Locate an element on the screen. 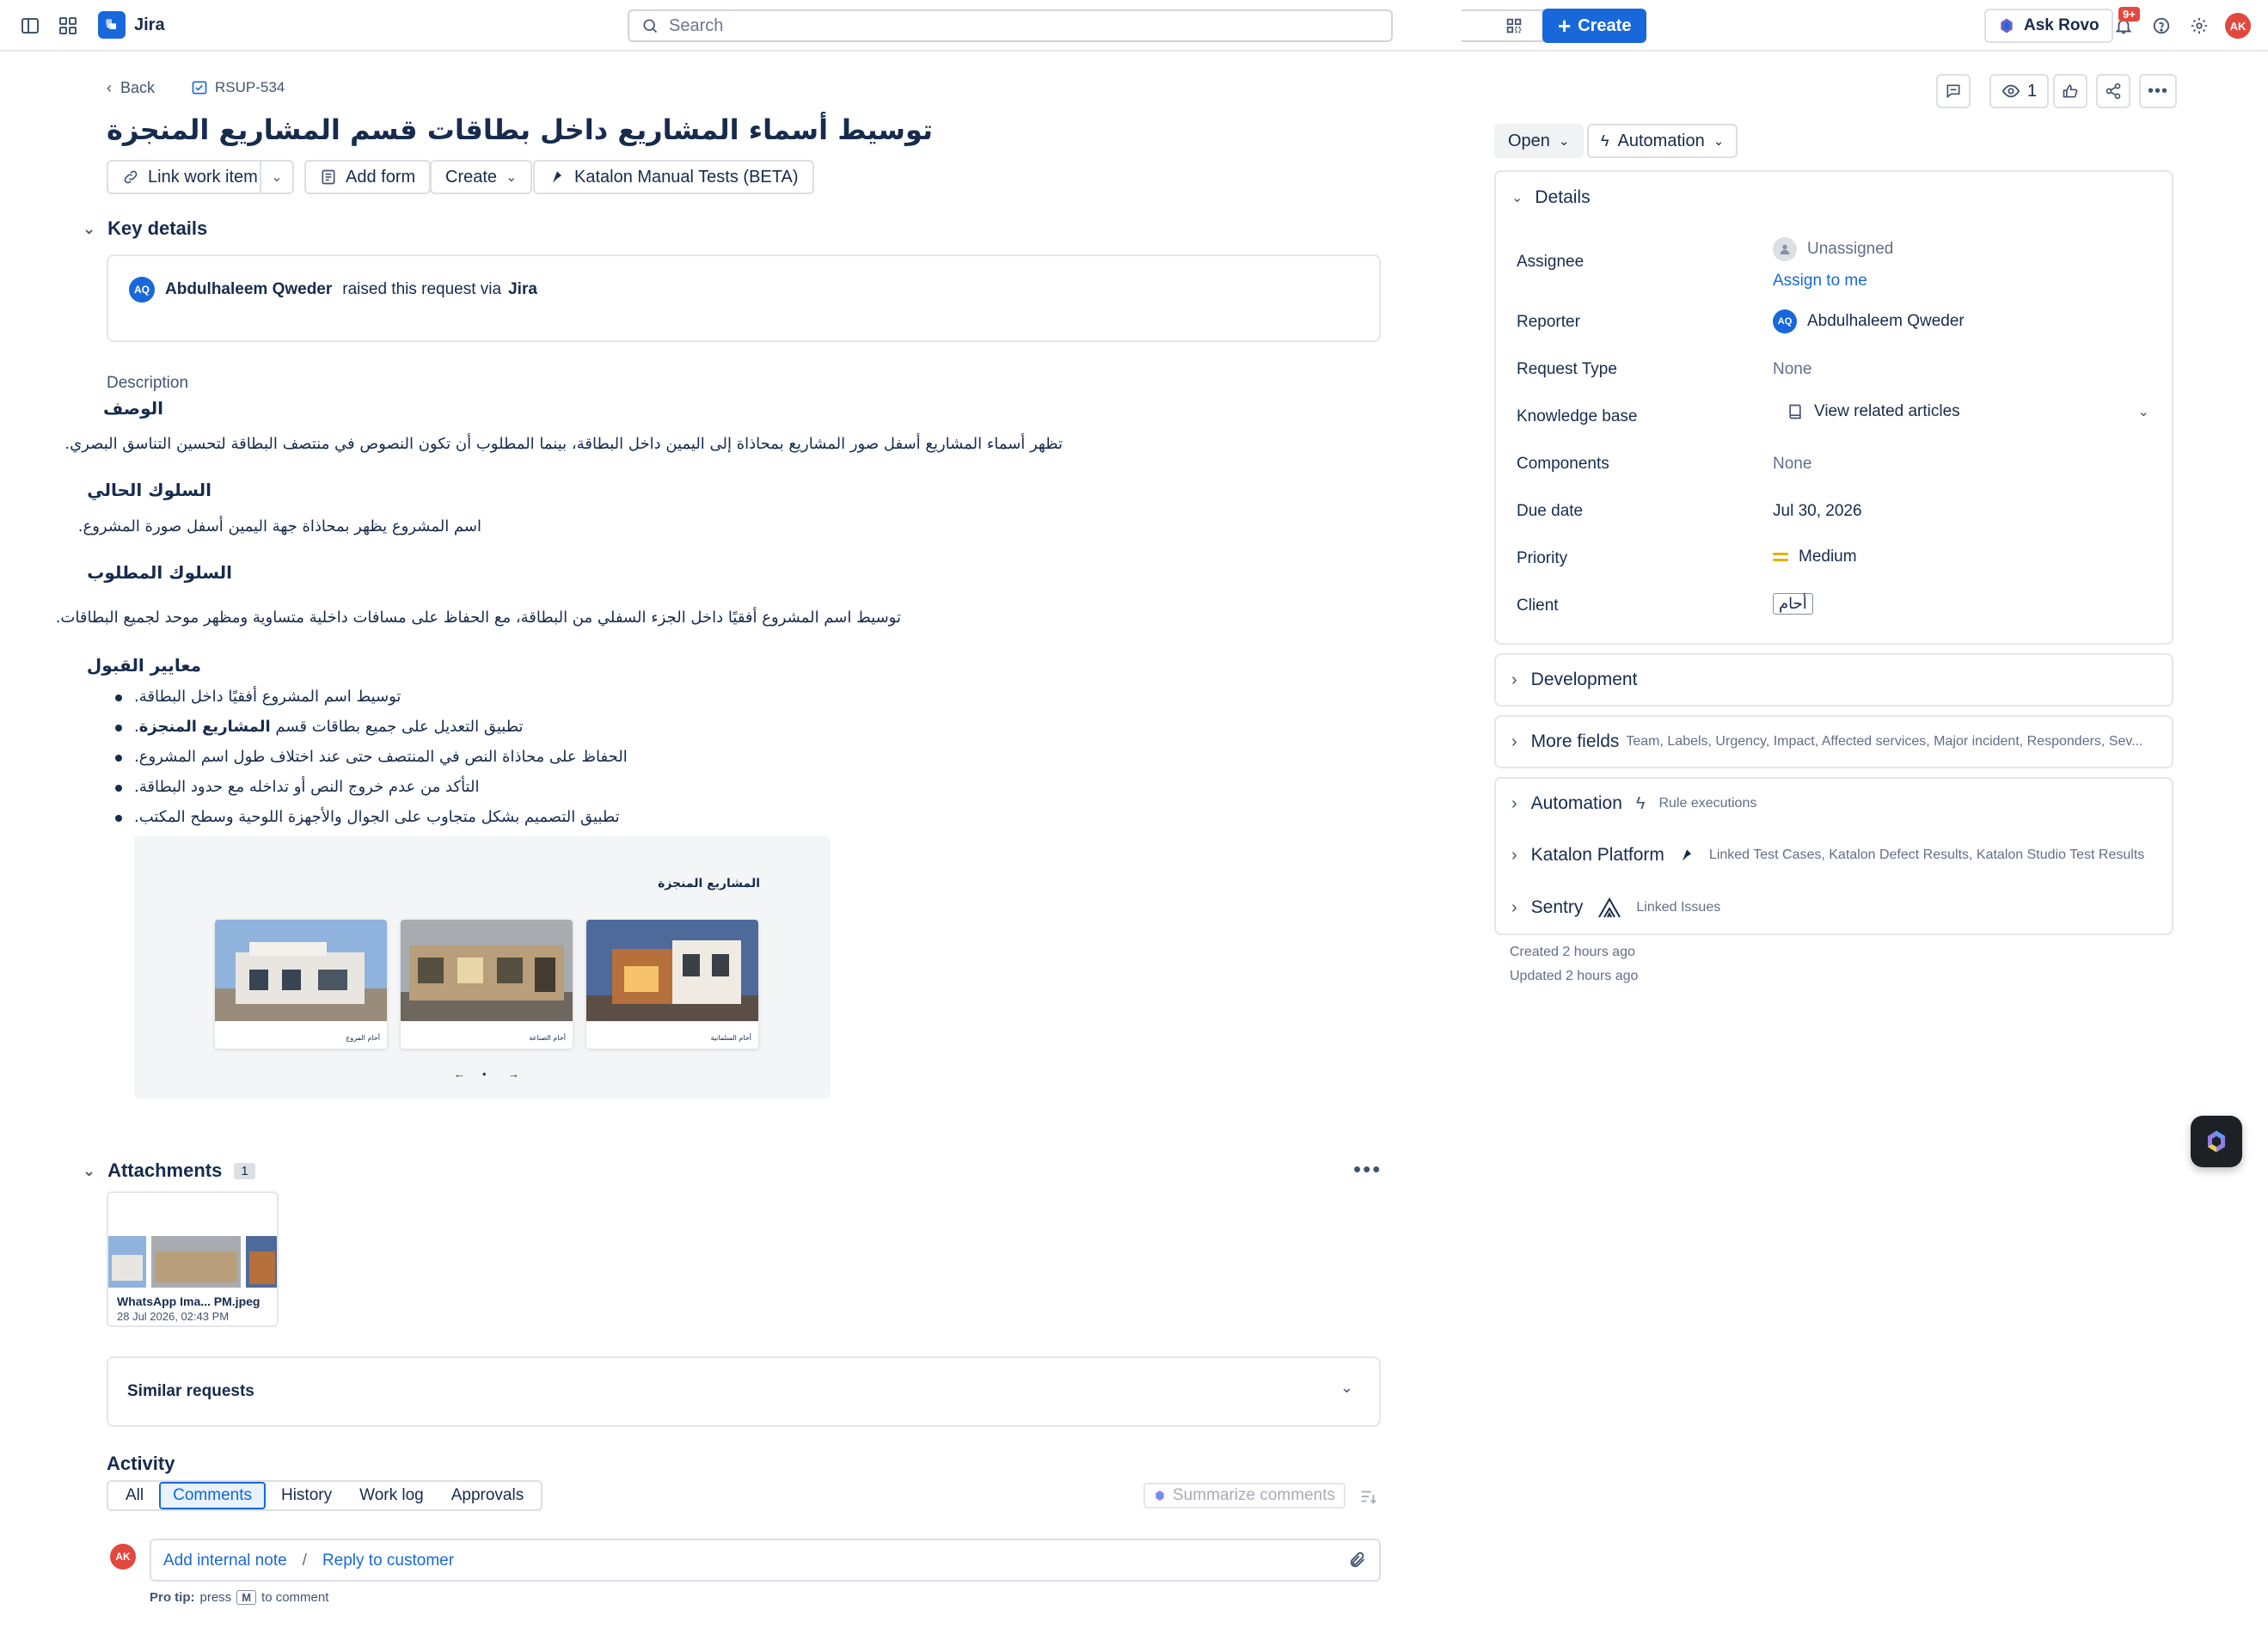  knowledge-base-dropdown: View related articles ⌄ is located at coordinates (1968, 411).